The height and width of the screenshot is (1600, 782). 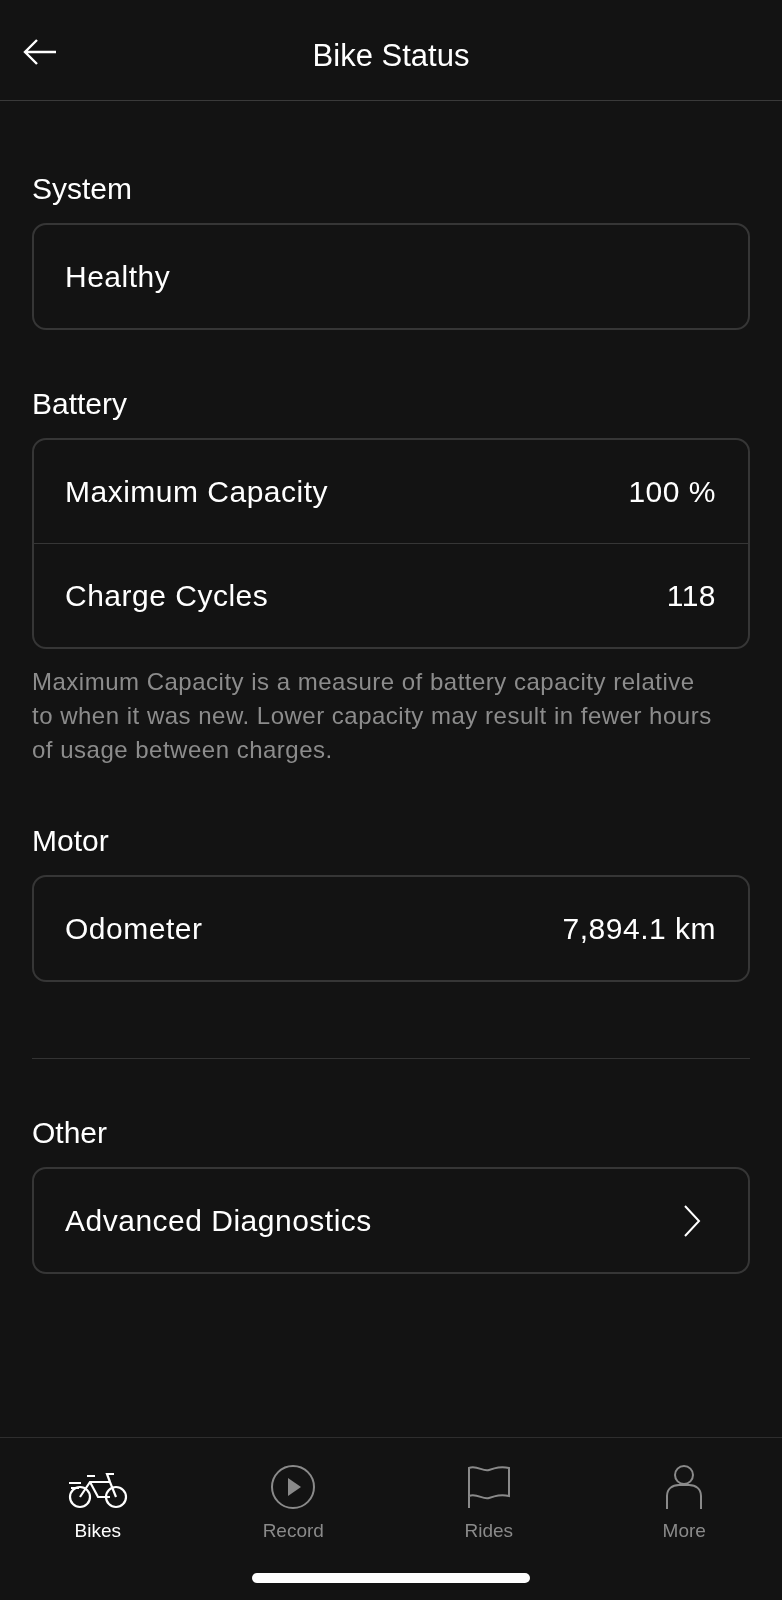 I want to click on status-text: Healthy, so click(x=118, y=276).